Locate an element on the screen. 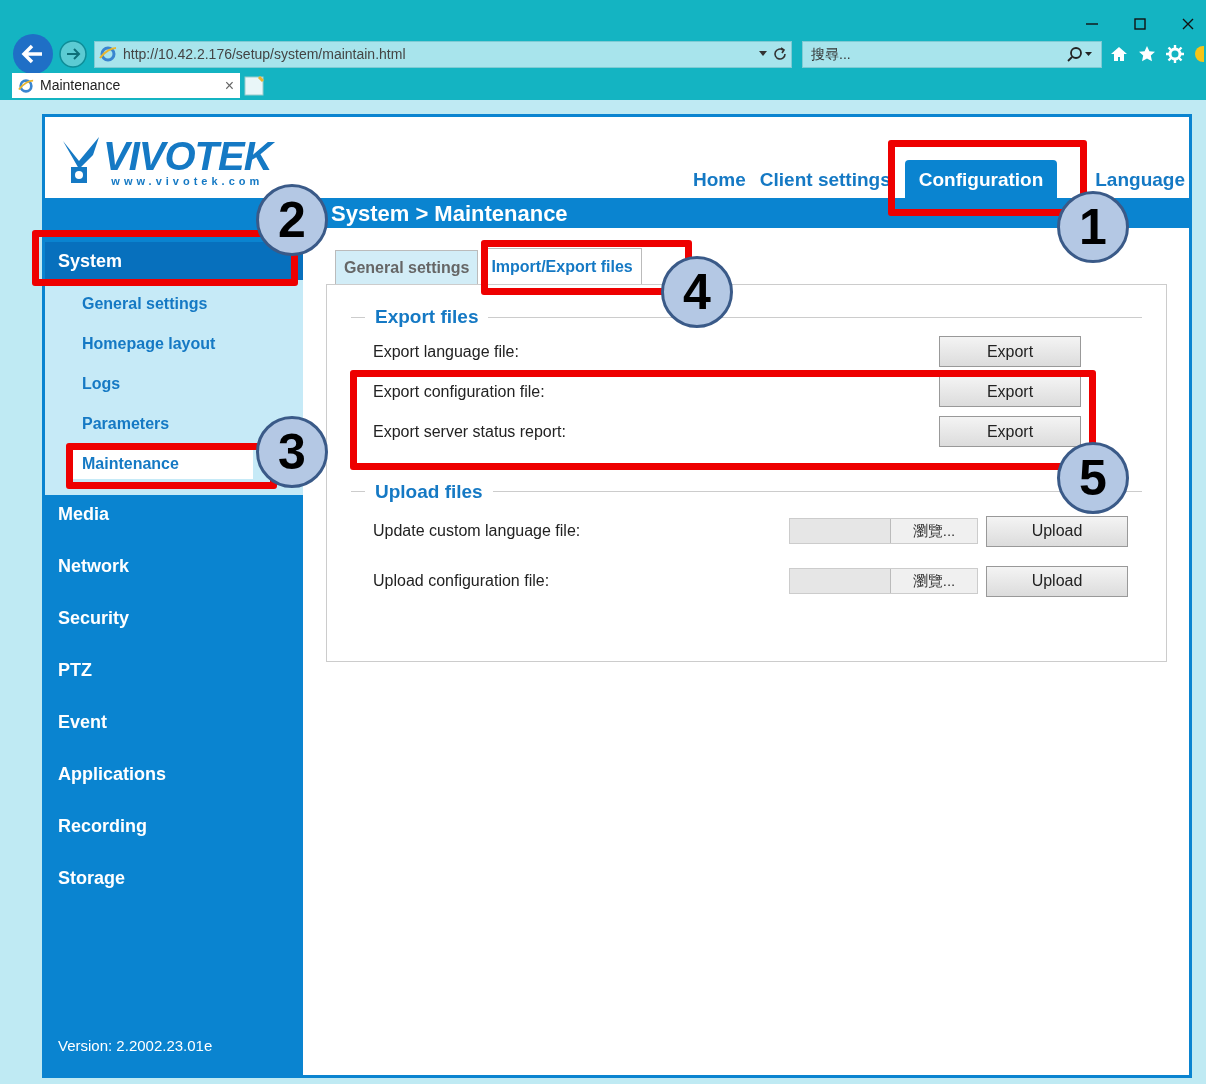 This screenshot has width=1206, height=1084. address-bar: http://10.42.2.176/setup/system/maintain.html is located at coordinates (443, 54).